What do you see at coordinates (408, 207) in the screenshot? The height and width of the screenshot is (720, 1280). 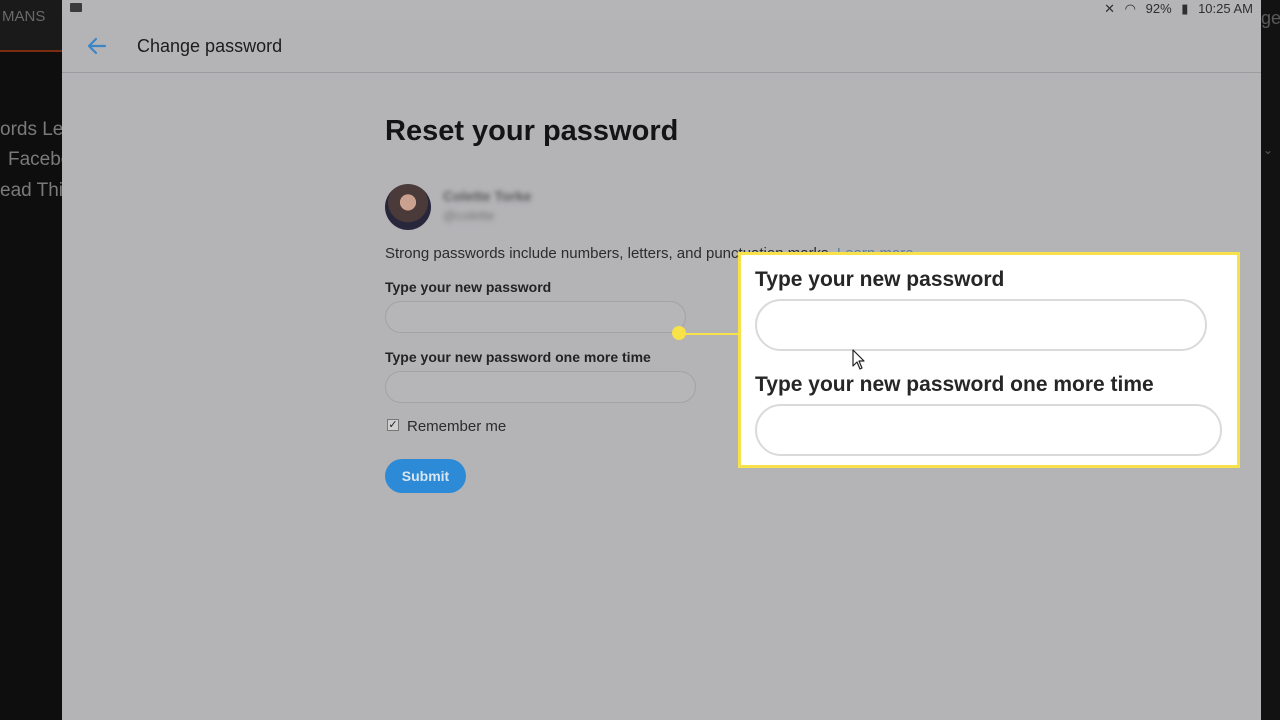 I see `avatar` at bounding box center [408, 207].